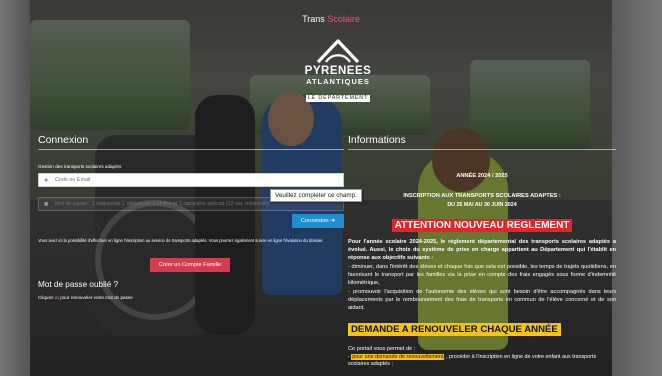 This screenshot has height=376, width=662. Describe the element at coordinates (338, 98) in the screenshot. I see `logo-line3: LE DÉPARTEMENT` at that location.